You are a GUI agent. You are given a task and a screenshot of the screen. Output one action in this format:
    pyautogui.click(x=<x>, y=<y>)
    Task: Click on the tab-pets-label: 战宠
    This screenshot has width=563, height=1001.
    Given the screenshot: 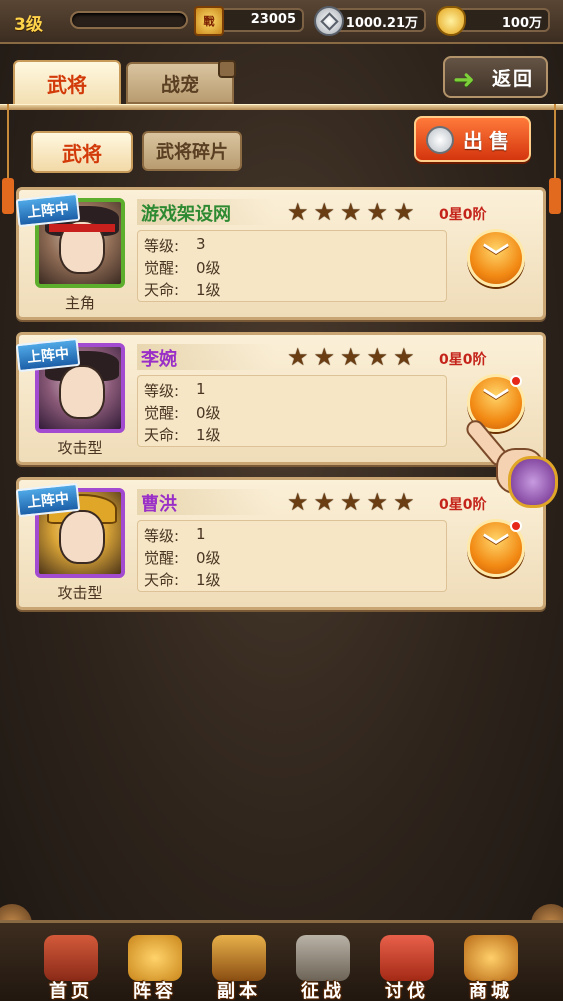 What is the action you would take?
    pyautogui.click(x=179, y=84)
    